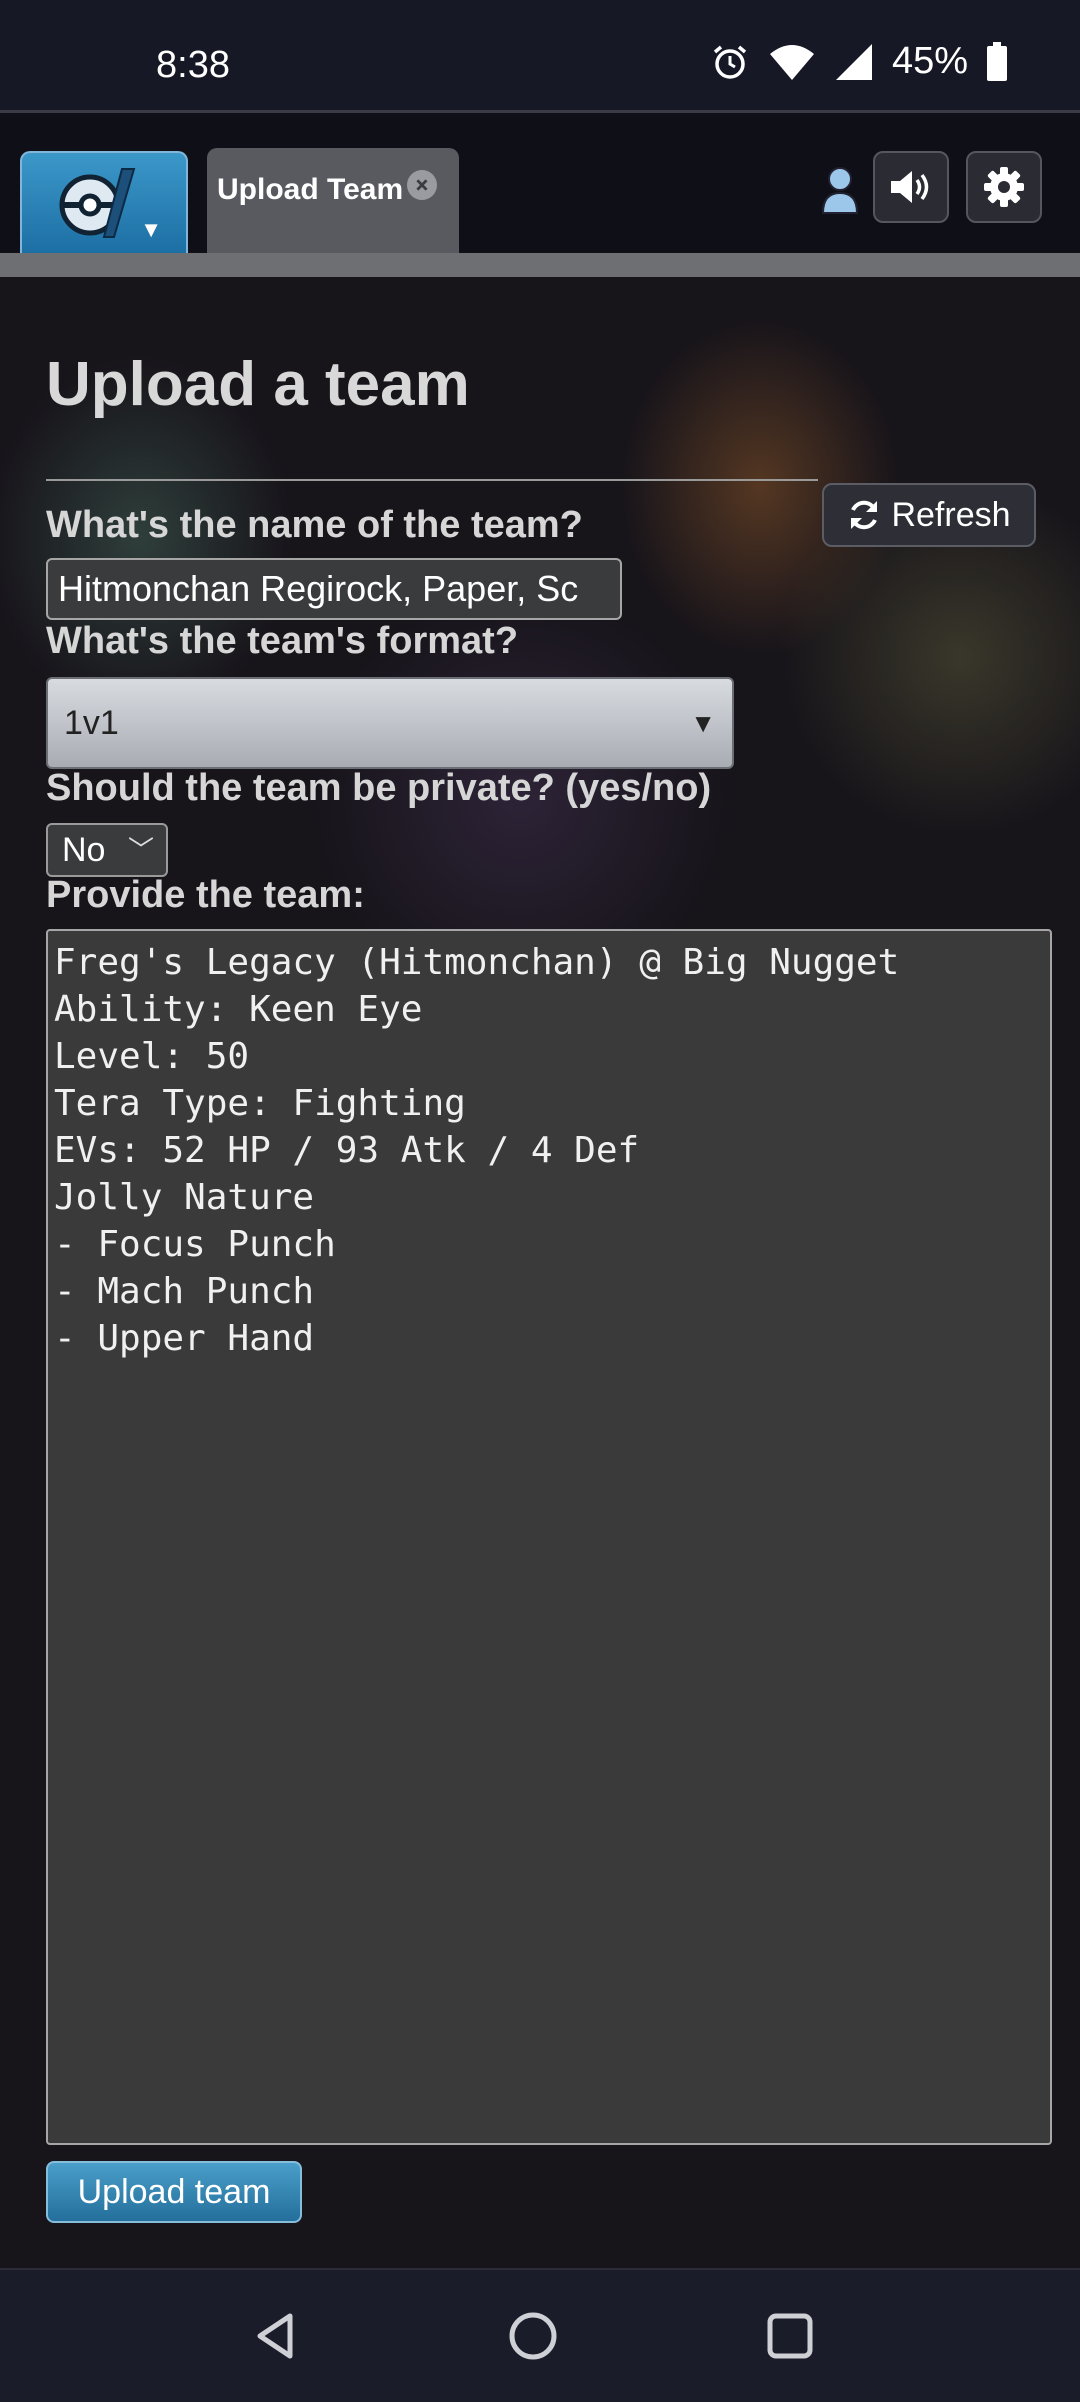  I want to click on tab-label: Upload Team, so click(310, 189).